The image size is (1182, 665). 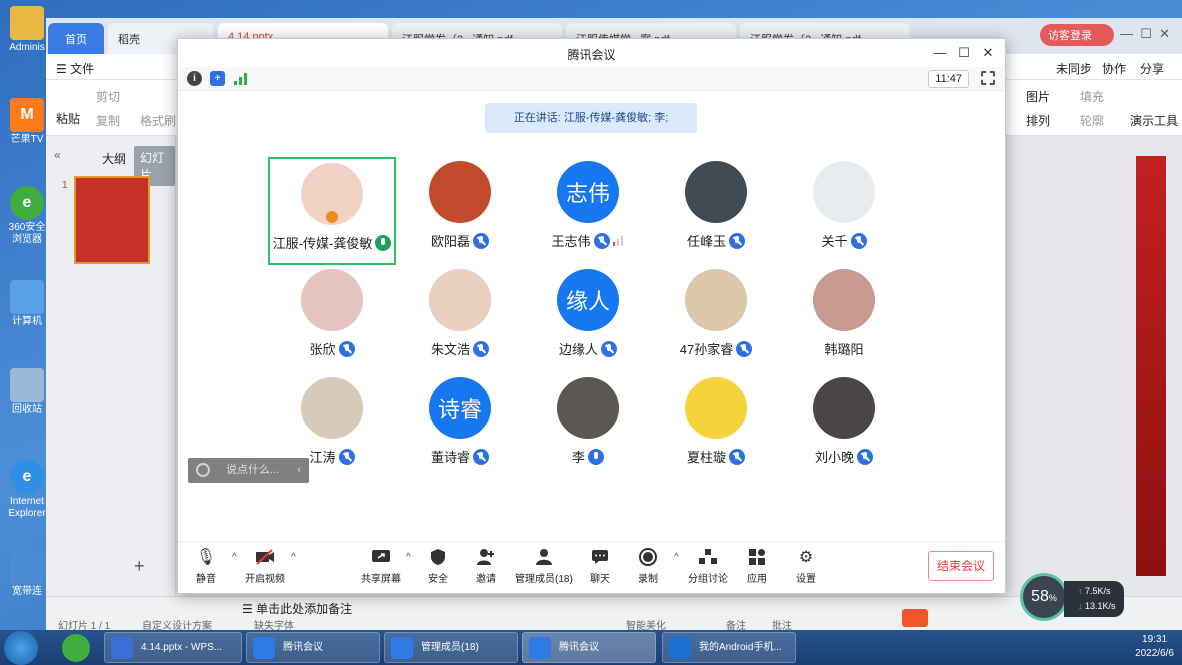 I want to click on notes-field: ☰ 单击此处添加备注, so click(x=297, y=608).